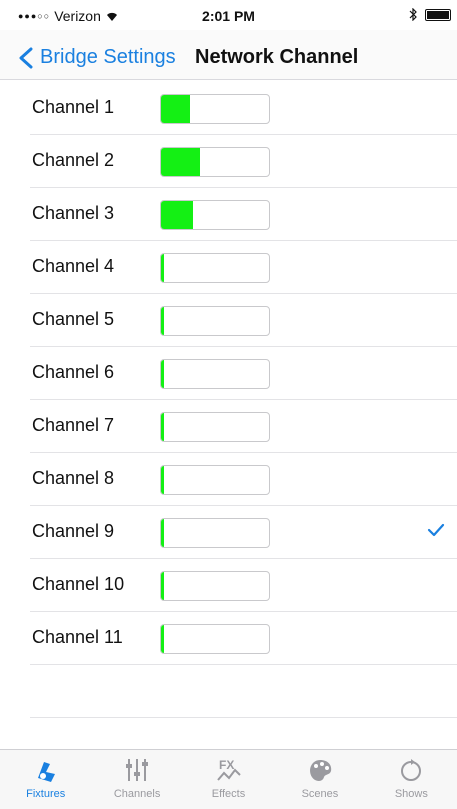  What do you see at coordinates (73, 213) in the screenshot?
I see `channel-label: Channel 3` at bounding box center [73, 213].